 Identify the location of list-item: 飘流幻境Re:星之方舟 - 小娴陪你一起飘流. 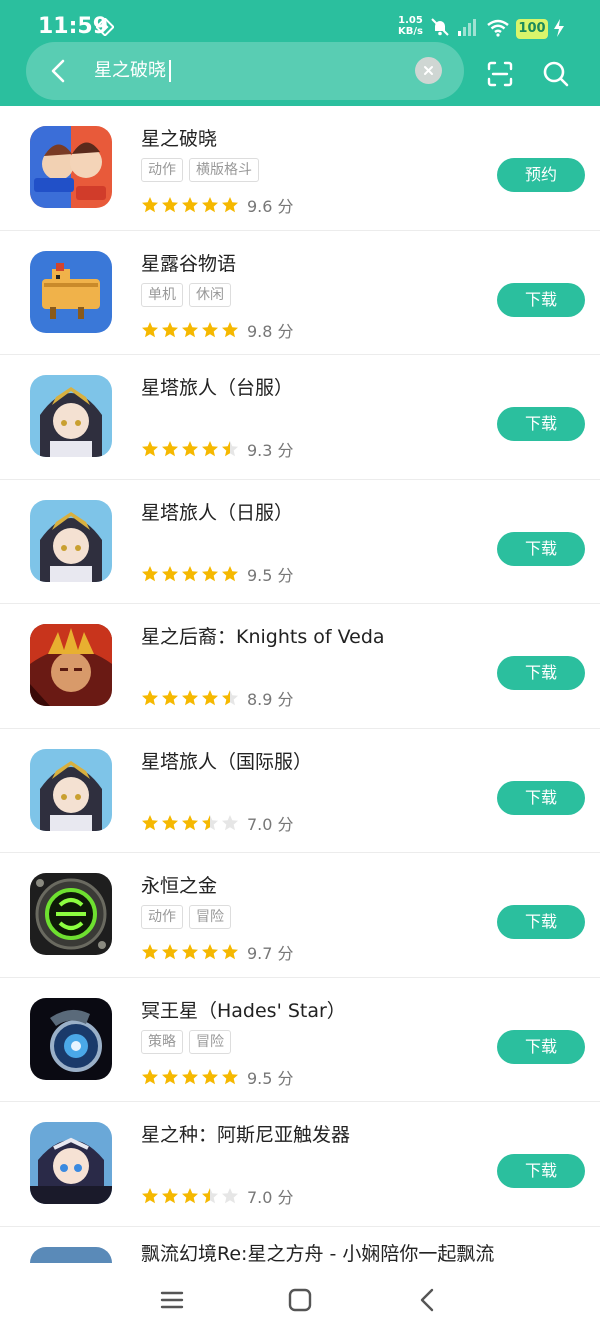
(300, 1245).